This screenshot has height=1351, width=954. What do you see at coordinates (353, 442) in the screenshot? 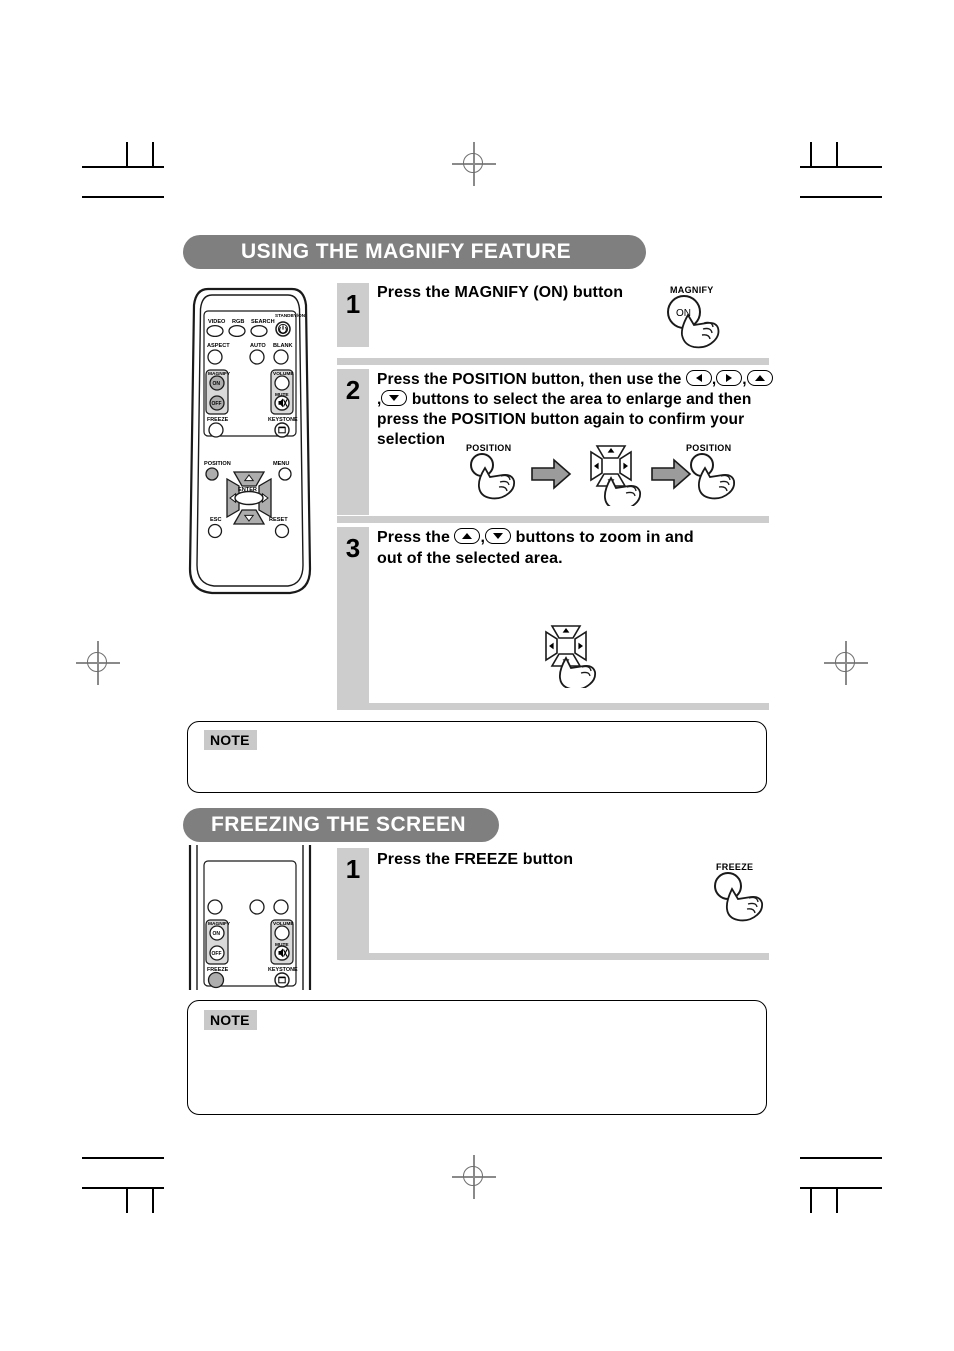
I see `step-number-2: 2` at bounding box center [353, 442].